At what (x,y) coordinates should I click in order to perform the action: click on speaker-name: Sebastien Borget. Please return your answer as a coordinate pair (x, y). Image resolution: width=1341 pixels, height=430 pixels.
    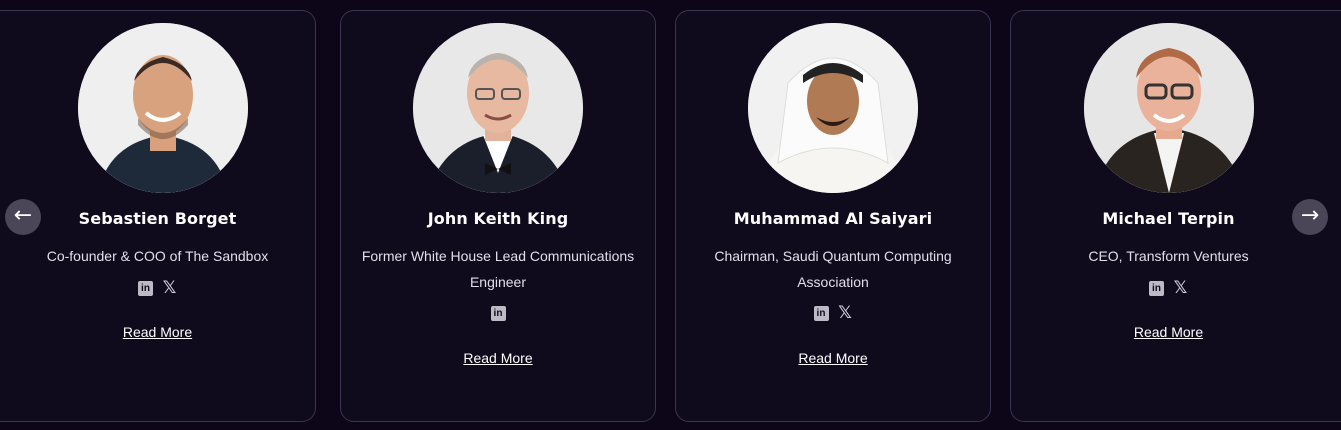
    Looking at the image, I should click on (157, 218).